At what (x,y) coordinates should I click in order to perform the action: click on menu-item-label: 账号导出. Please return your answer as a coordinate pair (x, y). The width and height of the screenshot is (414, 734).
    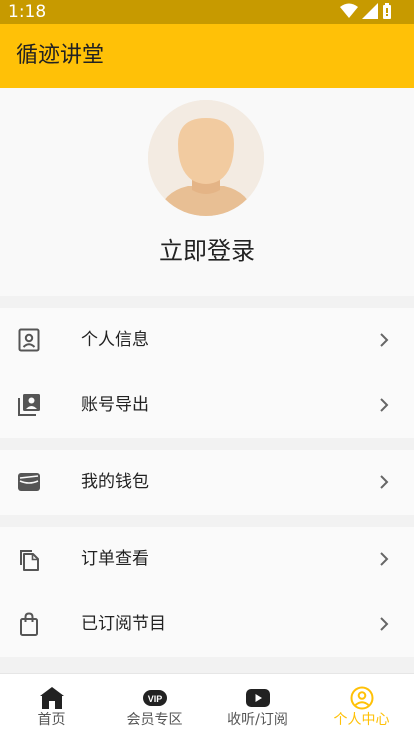
    Looking at the image, I should click on (115, 405).